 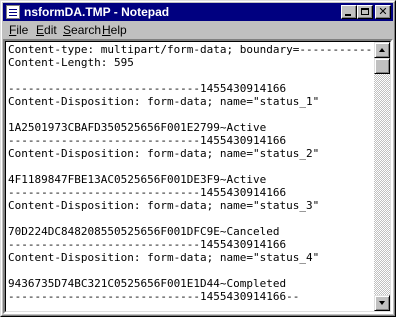 I want to click on menu-help: Help, so click(x=114, y=30).